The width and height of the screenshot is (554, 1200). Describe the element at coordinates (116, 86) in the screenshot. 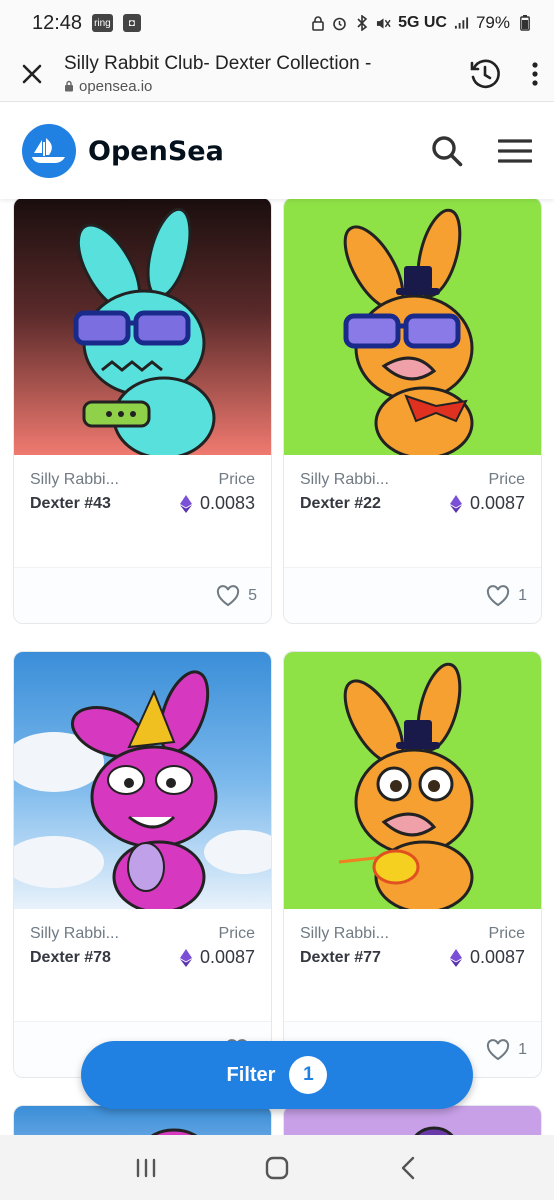

I see `page-url: opensea.io` at that location.